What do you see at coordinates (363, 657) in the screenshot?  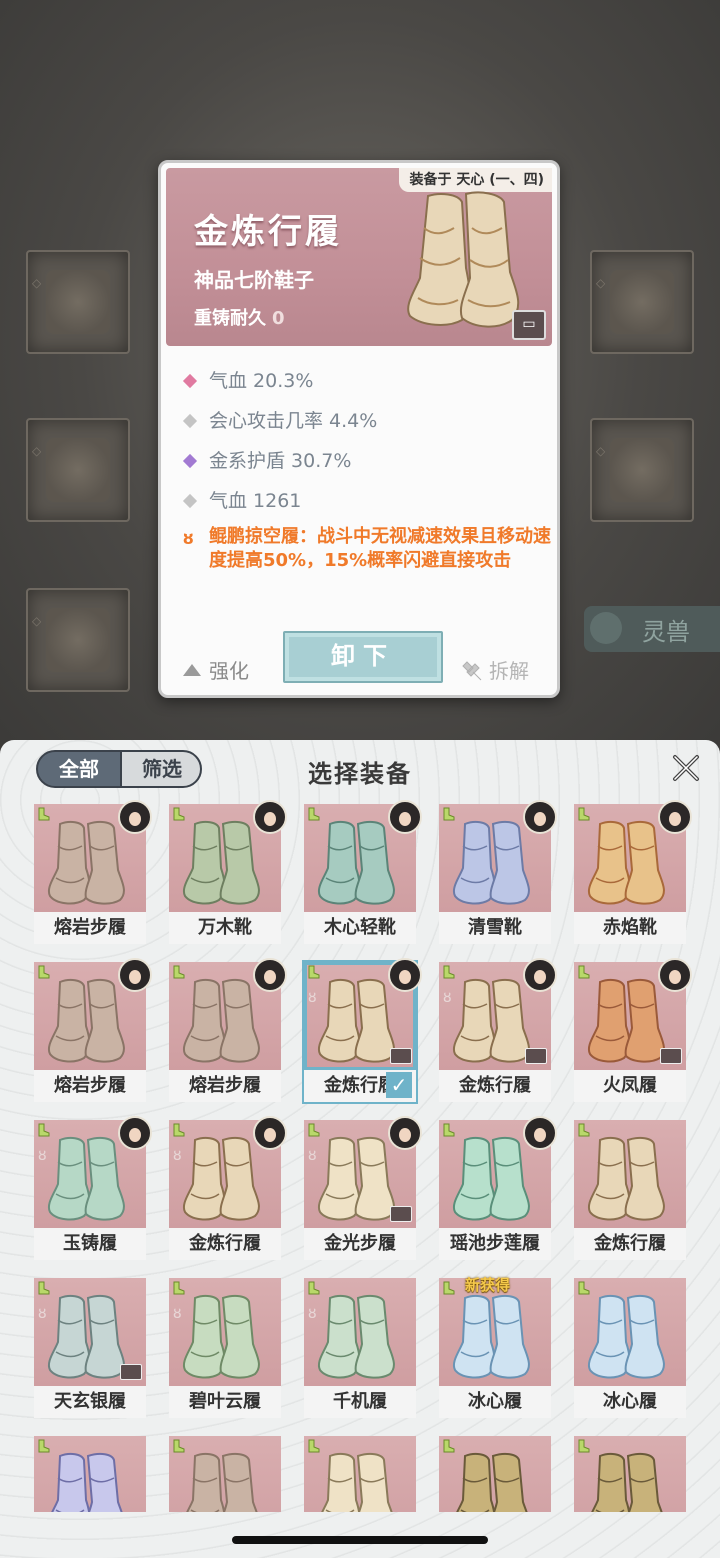 I see `unequip-button: 卸下` at bounding box center [363, 657].